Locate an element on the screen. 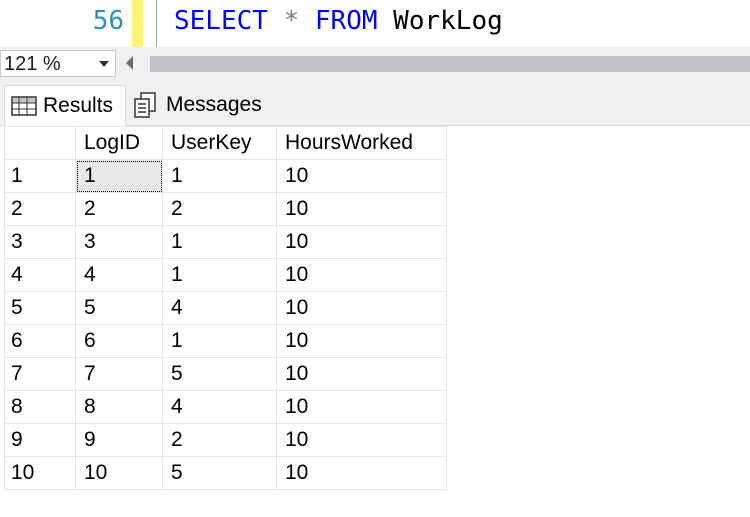  row-number: 3 is located at coordinates (40, 242).